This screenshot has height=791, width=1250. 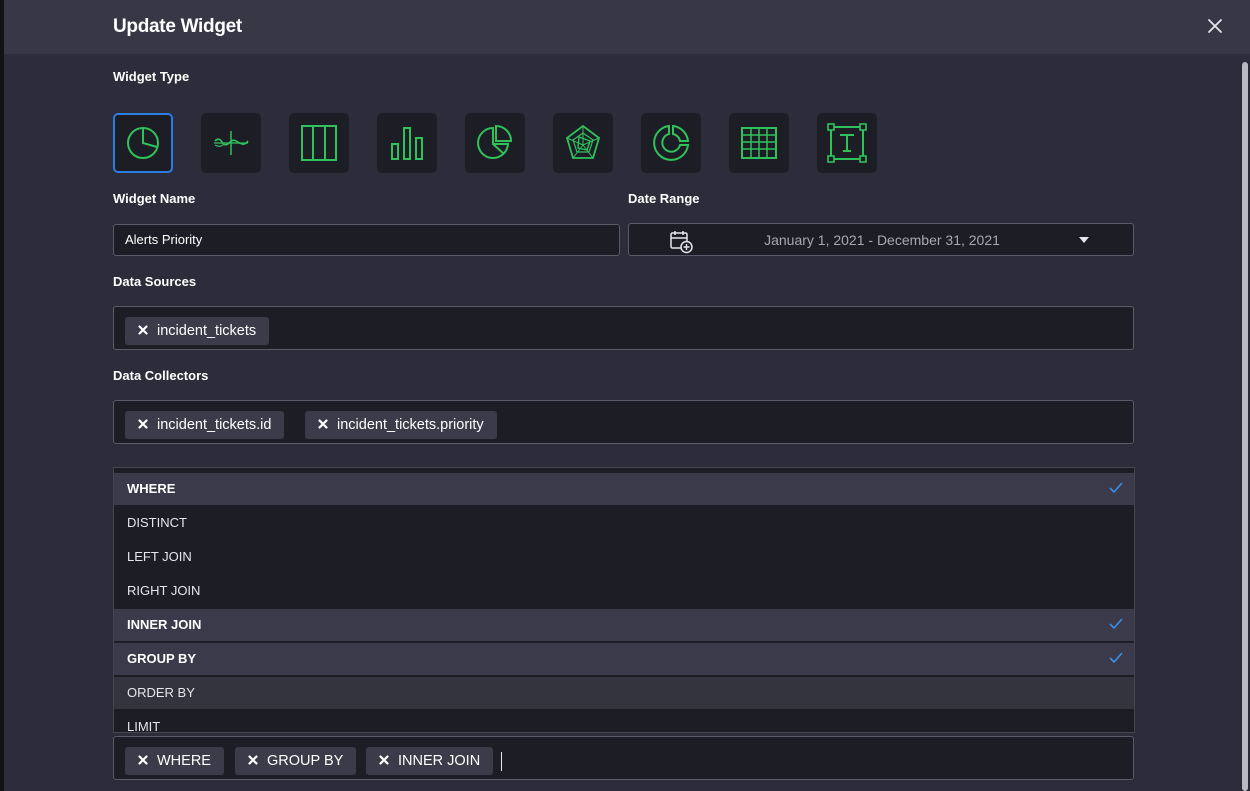 I want to click on clauses-field: WHERE GROUP BY INNER JOIN, so click(x=623, y=758).